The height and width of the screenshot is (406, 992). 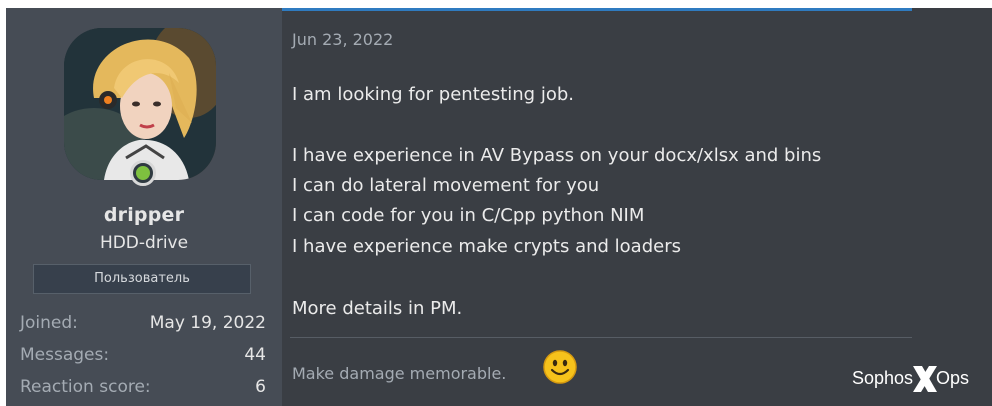 I want to click on stat-messages: Messages: 44, so click(x=143, y=357).